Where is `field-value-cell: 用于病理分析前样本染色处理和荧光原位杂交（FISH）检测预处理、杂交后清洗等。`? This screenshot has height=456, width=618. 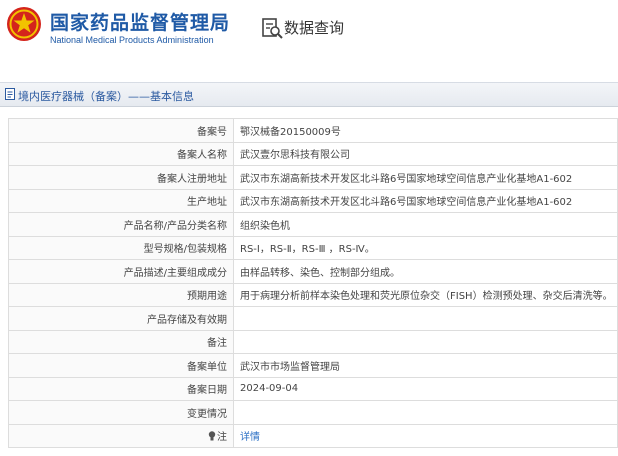 field-value-cell: 用于病理分析前样本染色处理和荧光原位杂交（FISH）检测预处理、杂交后清洗等。 is located at coordinates (425, 294).